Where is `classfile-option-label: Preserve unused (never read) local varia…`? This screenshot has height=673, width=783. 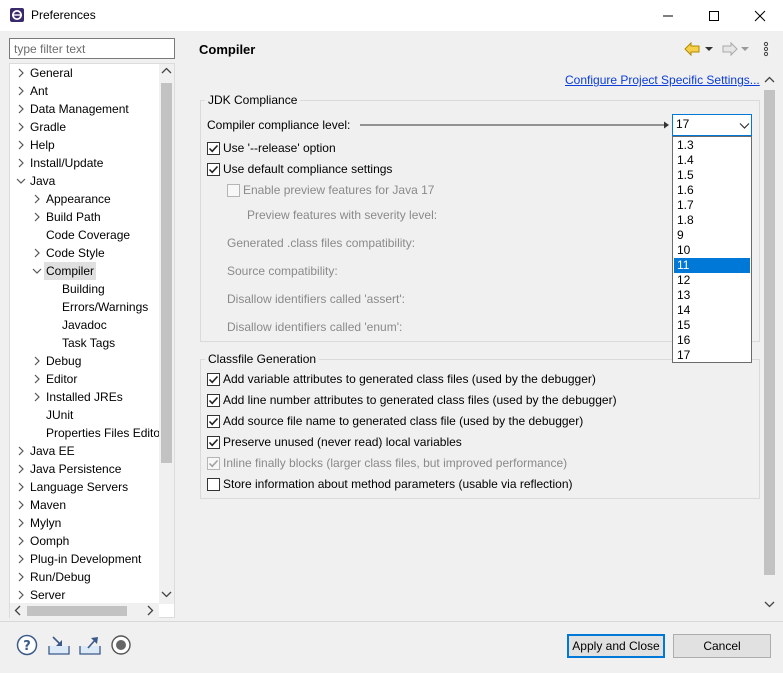 classfile-option-label: Preserve unused (never read) local varia… is located at coordinates (342, 442).